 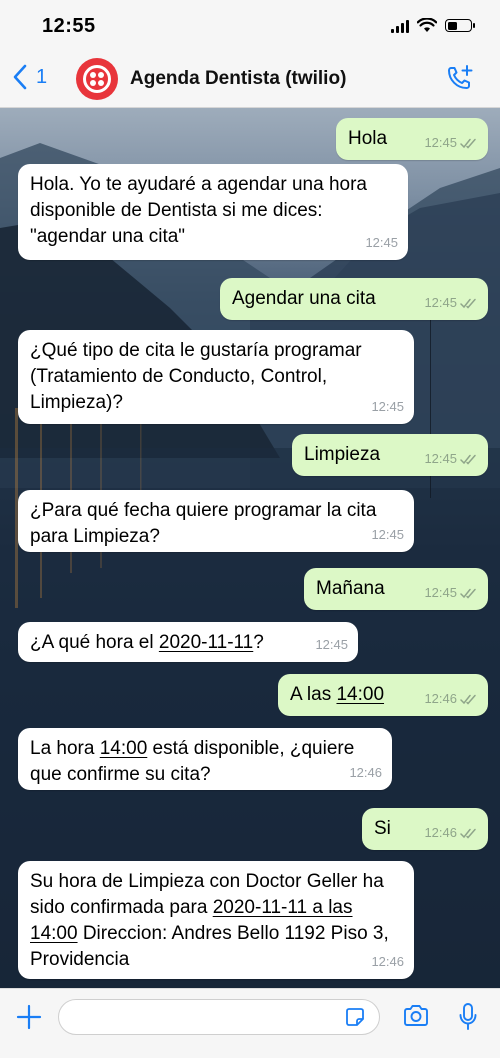 I want to click on contact-name: Agenda Dentista (twilio), so click(x=238, y=79).